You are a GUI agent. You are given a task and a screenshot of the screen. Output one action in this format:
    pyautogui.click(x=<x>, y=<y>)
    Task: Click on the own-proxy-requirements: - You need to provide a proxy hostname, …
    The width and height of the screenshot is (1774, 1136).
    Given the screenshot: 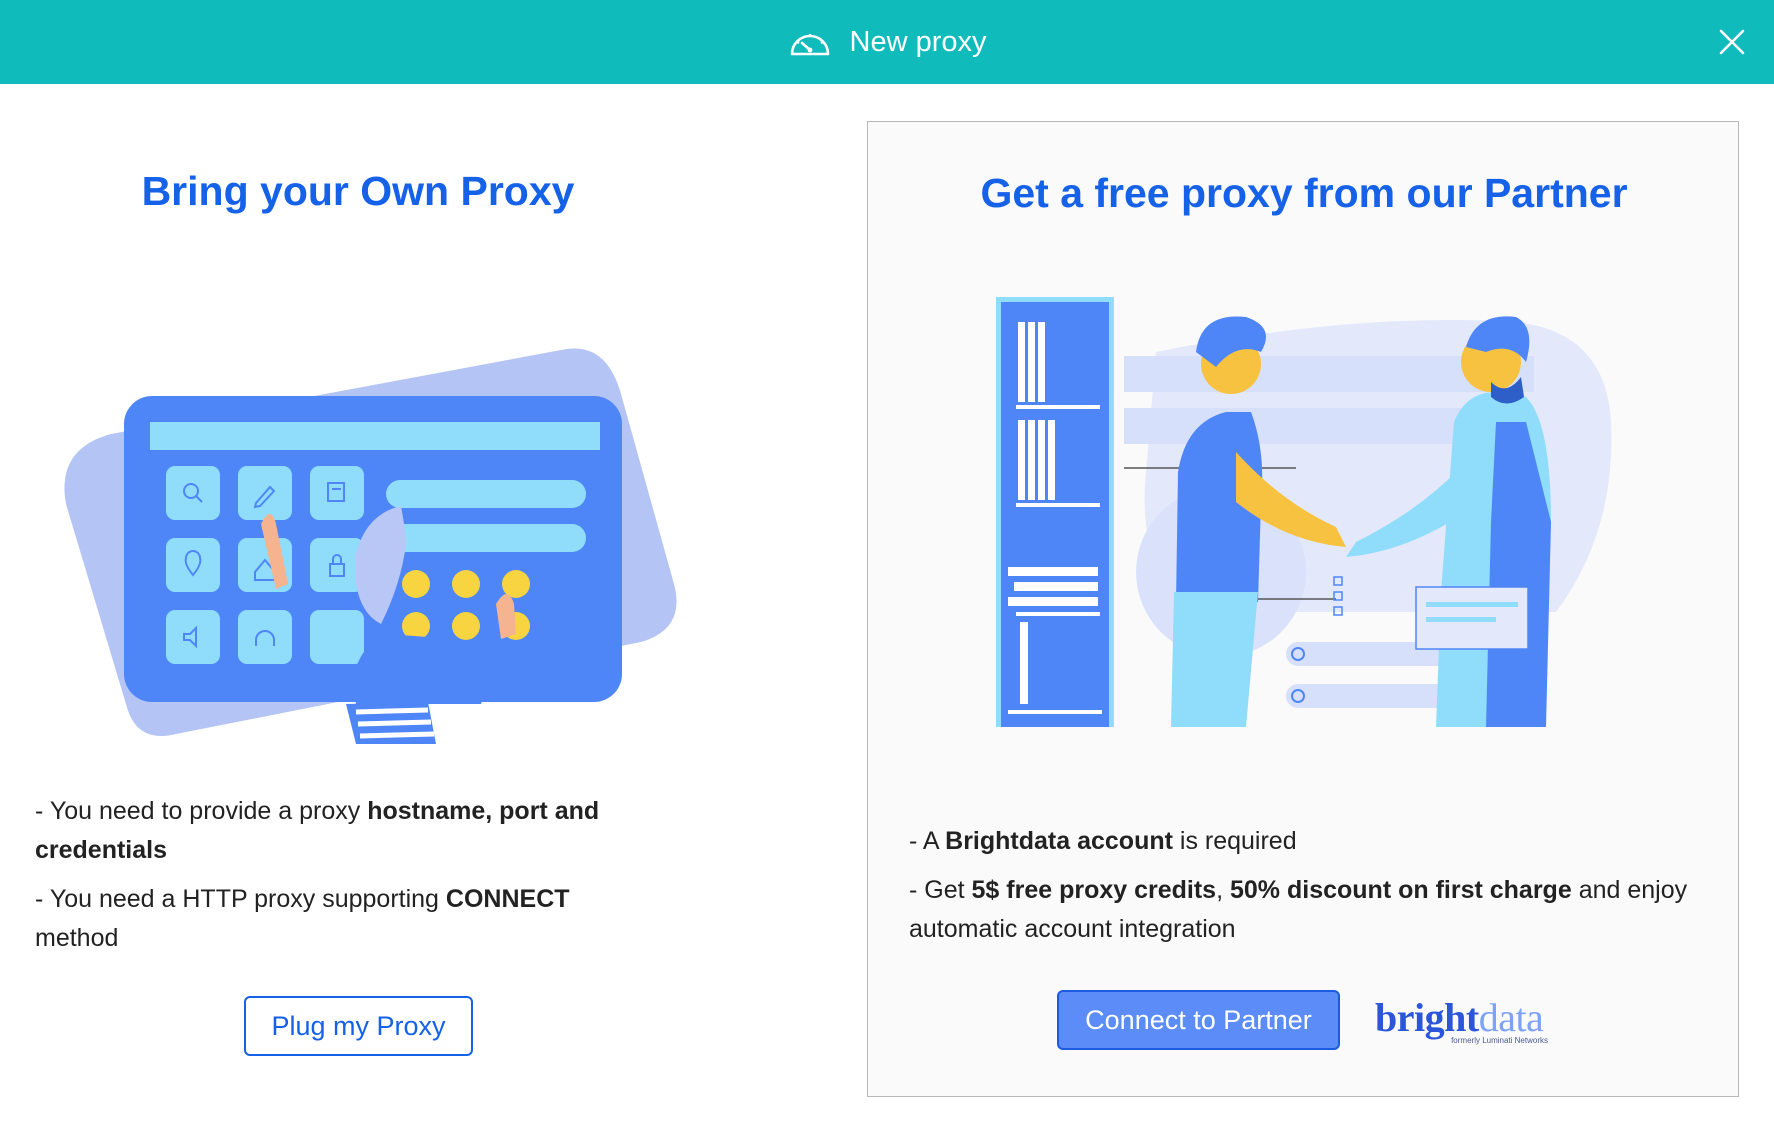 What is the action you would take?
    pyautogui.click(x=345, y=880)
    